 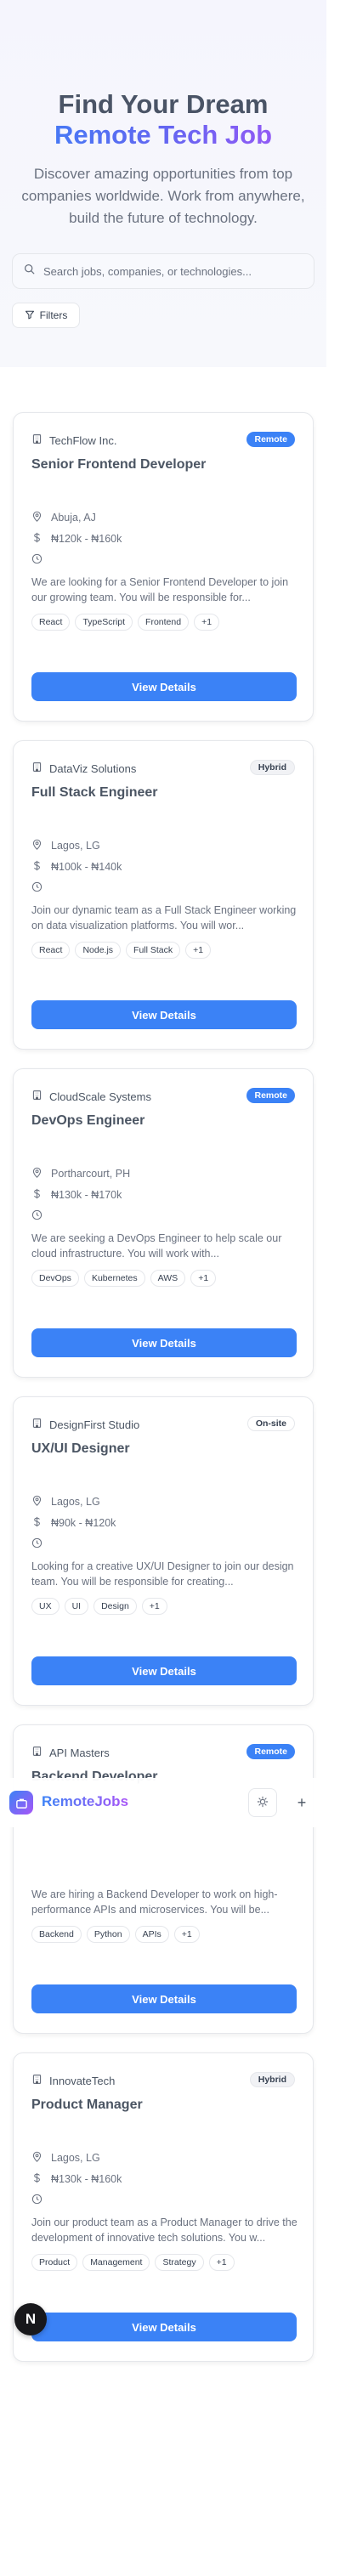 What do you see at coordinates (119, 464) in the screenshot?
I see `job-title: Senior Frontend Developer` at bounding box center [119, 464].